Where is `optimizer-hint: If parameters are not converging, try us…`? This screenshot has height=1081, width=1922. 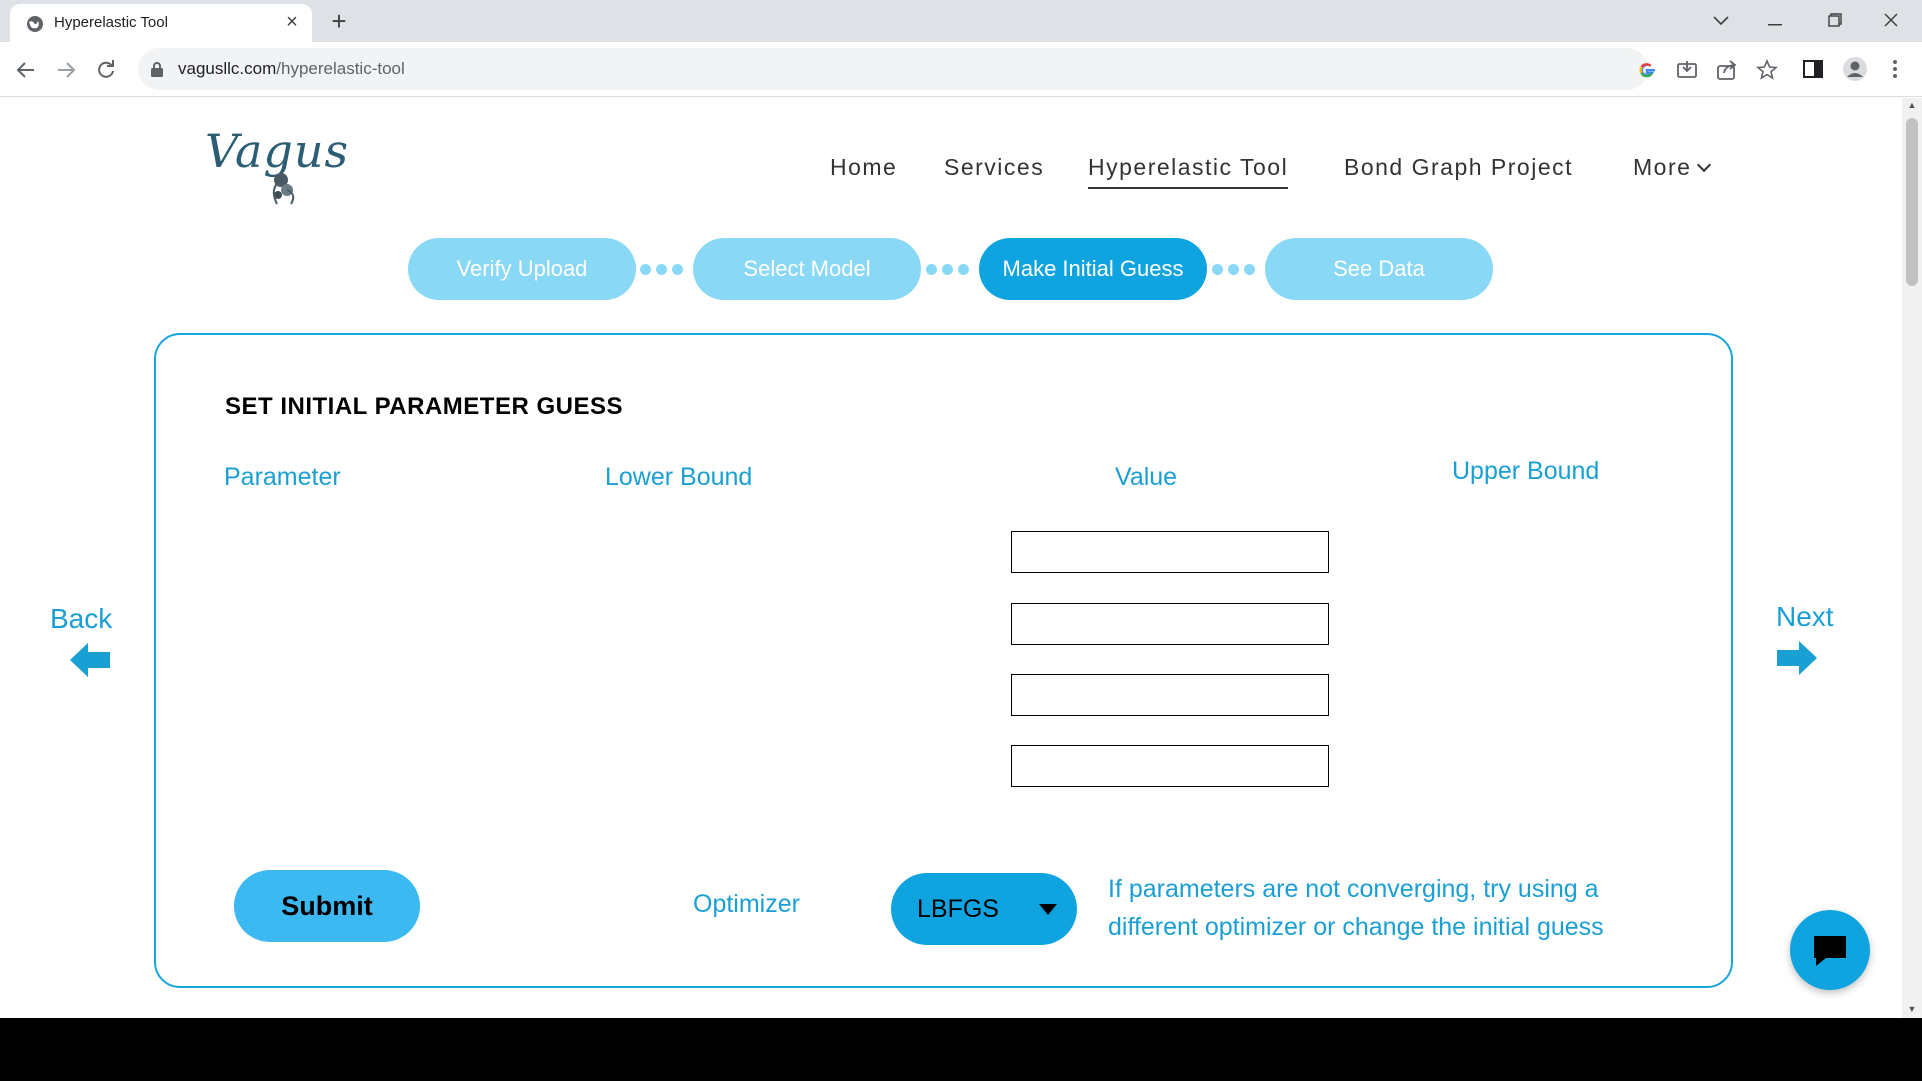
optimizer-hint: If parameters are not converging, try us… is located at coordinates (1356, 908).